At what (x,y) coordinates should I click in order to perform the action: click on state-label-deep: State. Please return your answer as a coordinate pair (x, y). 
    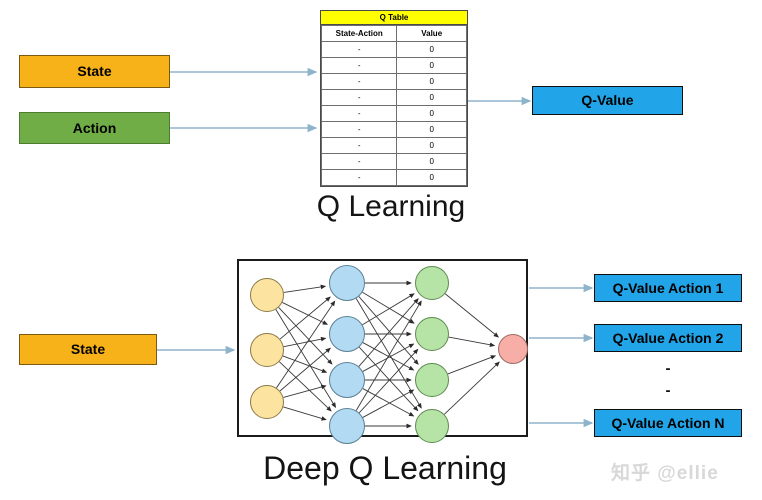
    Looking at the image, I should click on (88, 349).